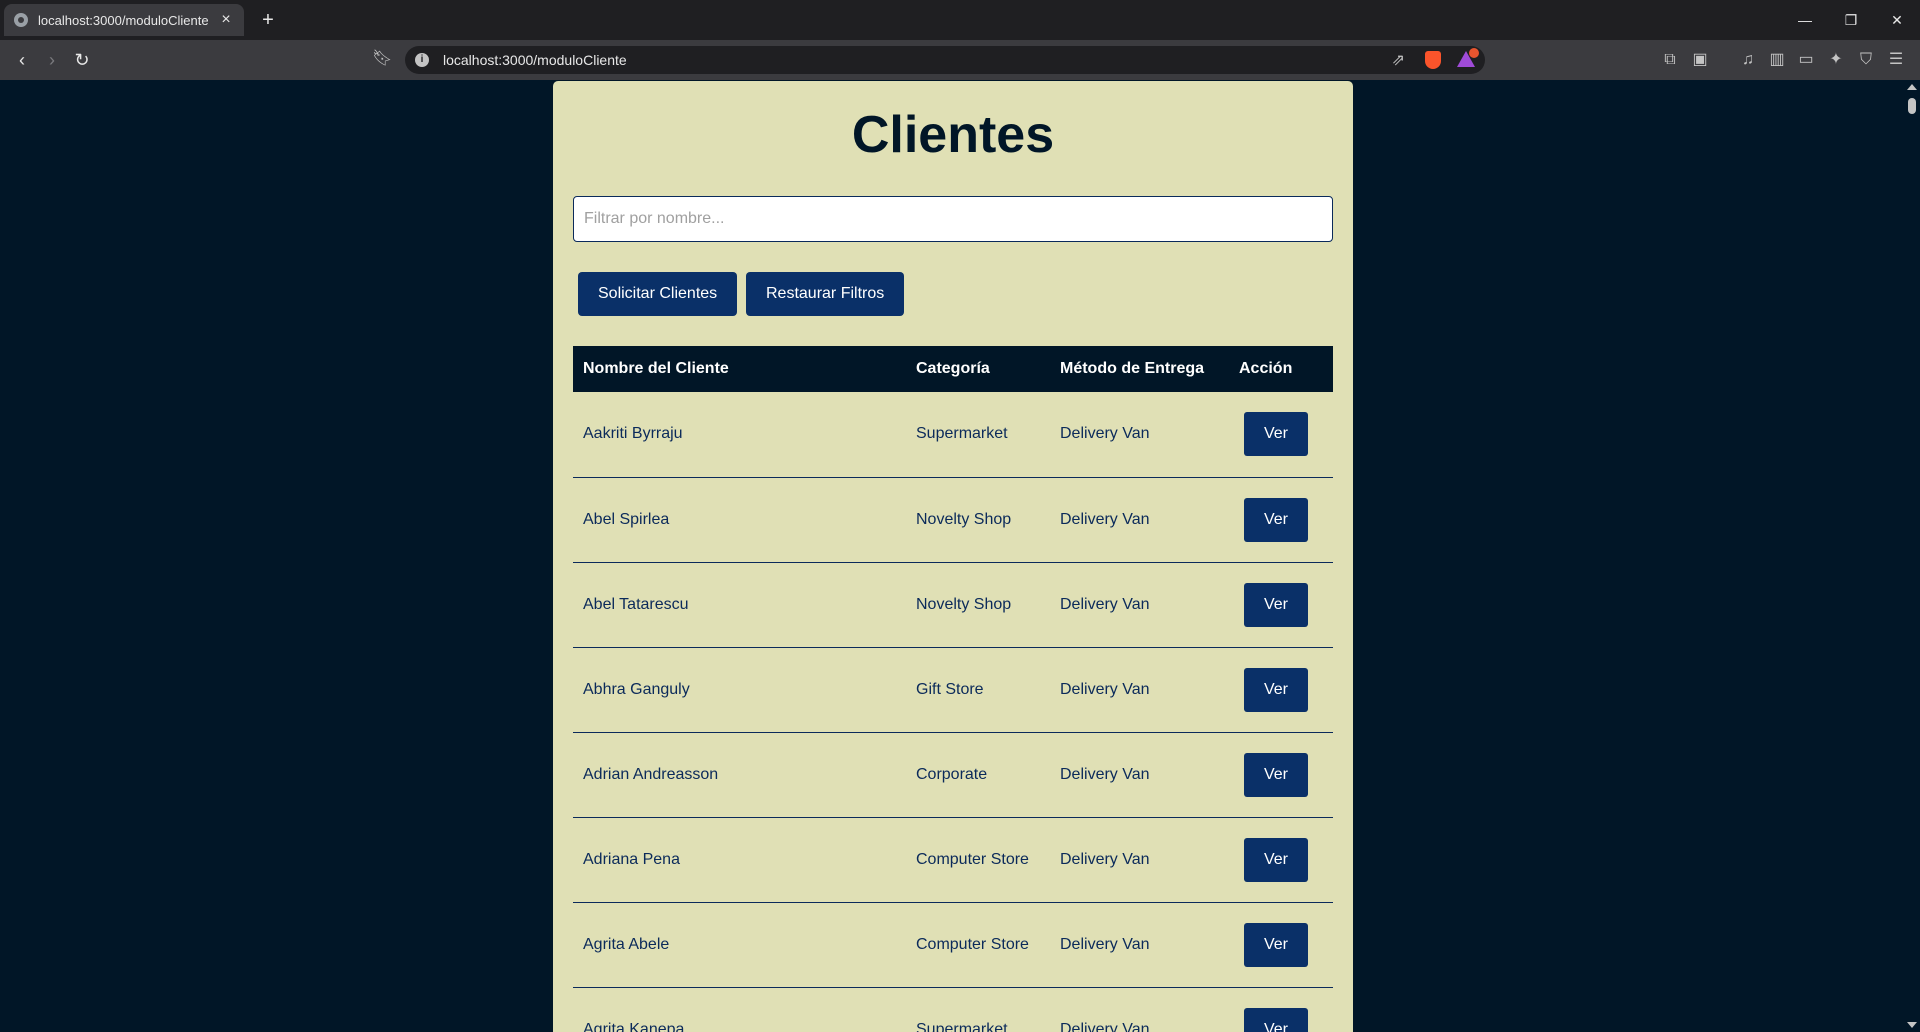 This screenshot has height=1032, width=1920. Describe the element at coordinates (978, 369) in the screenshot. I see `header-category: Categoría` at that location.